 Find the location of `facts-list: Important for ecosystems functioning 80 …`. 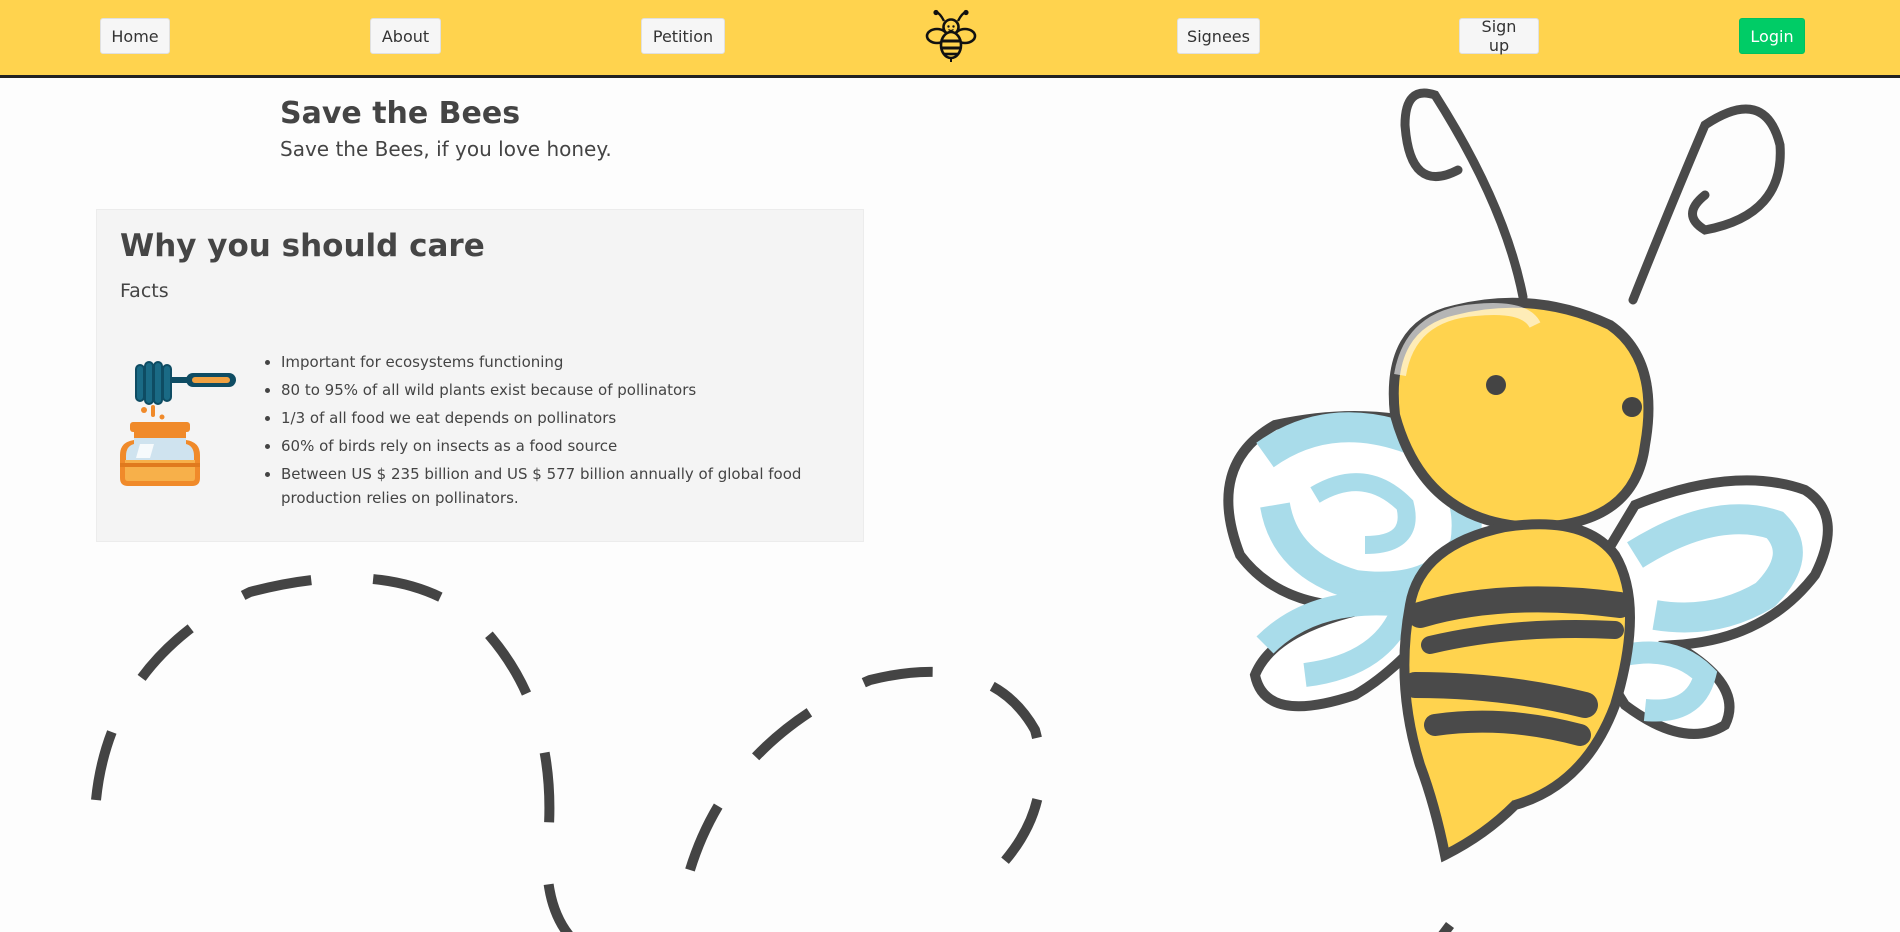

facts-list: Important for ecosystems functioning 80 … is located at coordinates (553, 432).